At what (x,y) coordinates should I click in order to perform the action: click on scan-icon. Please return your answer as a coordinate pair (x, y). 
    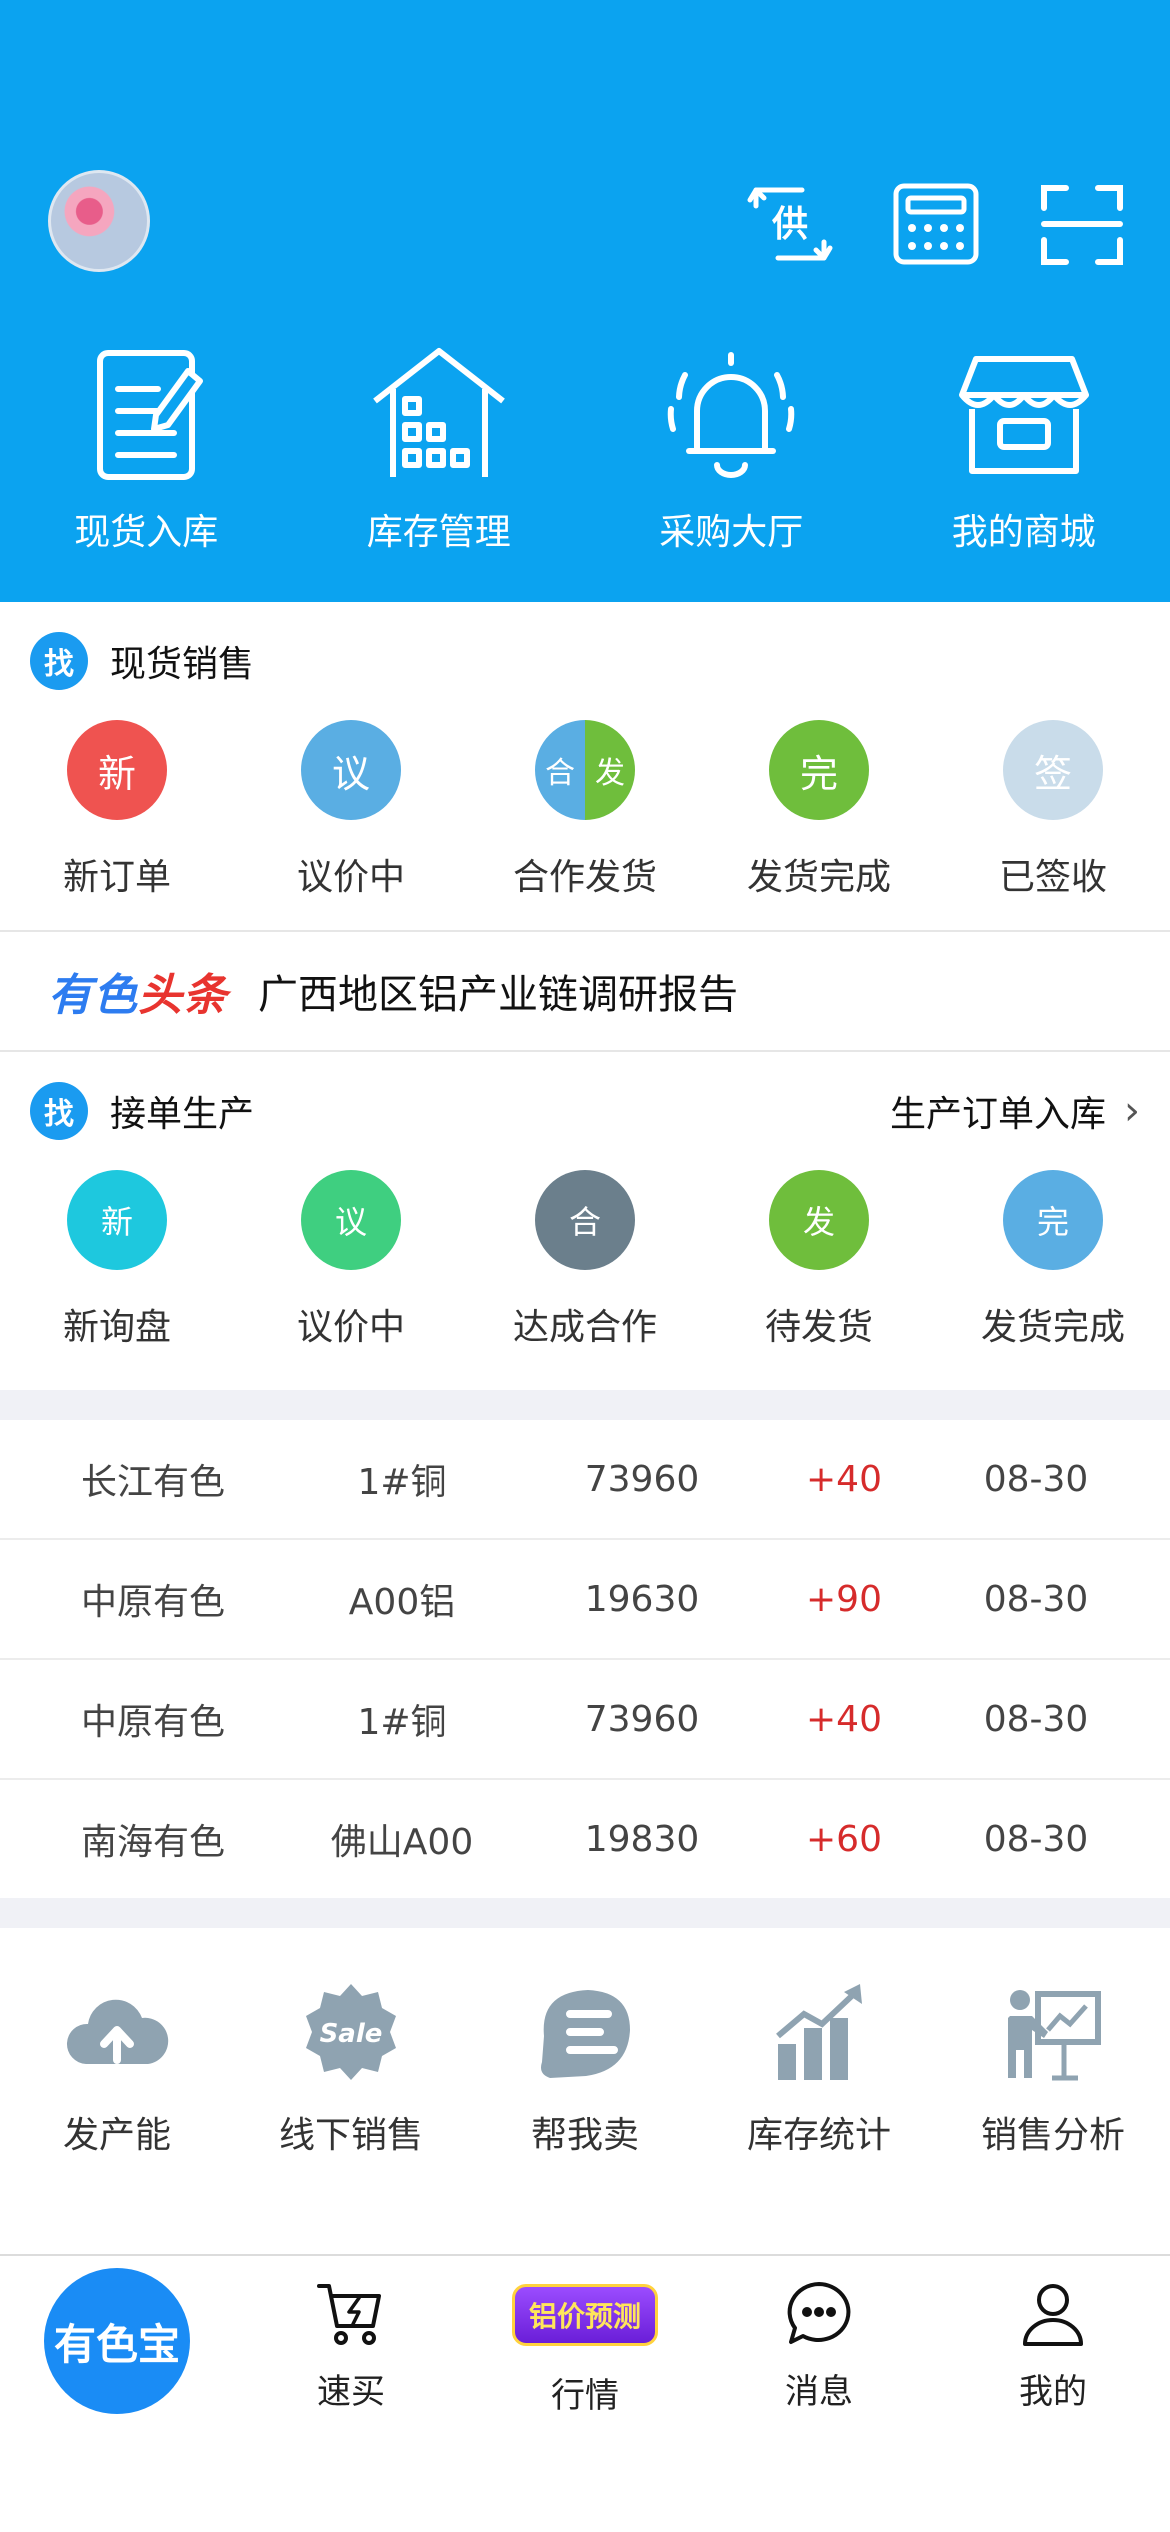
    Looking at the image, I should click on (1082, 224).